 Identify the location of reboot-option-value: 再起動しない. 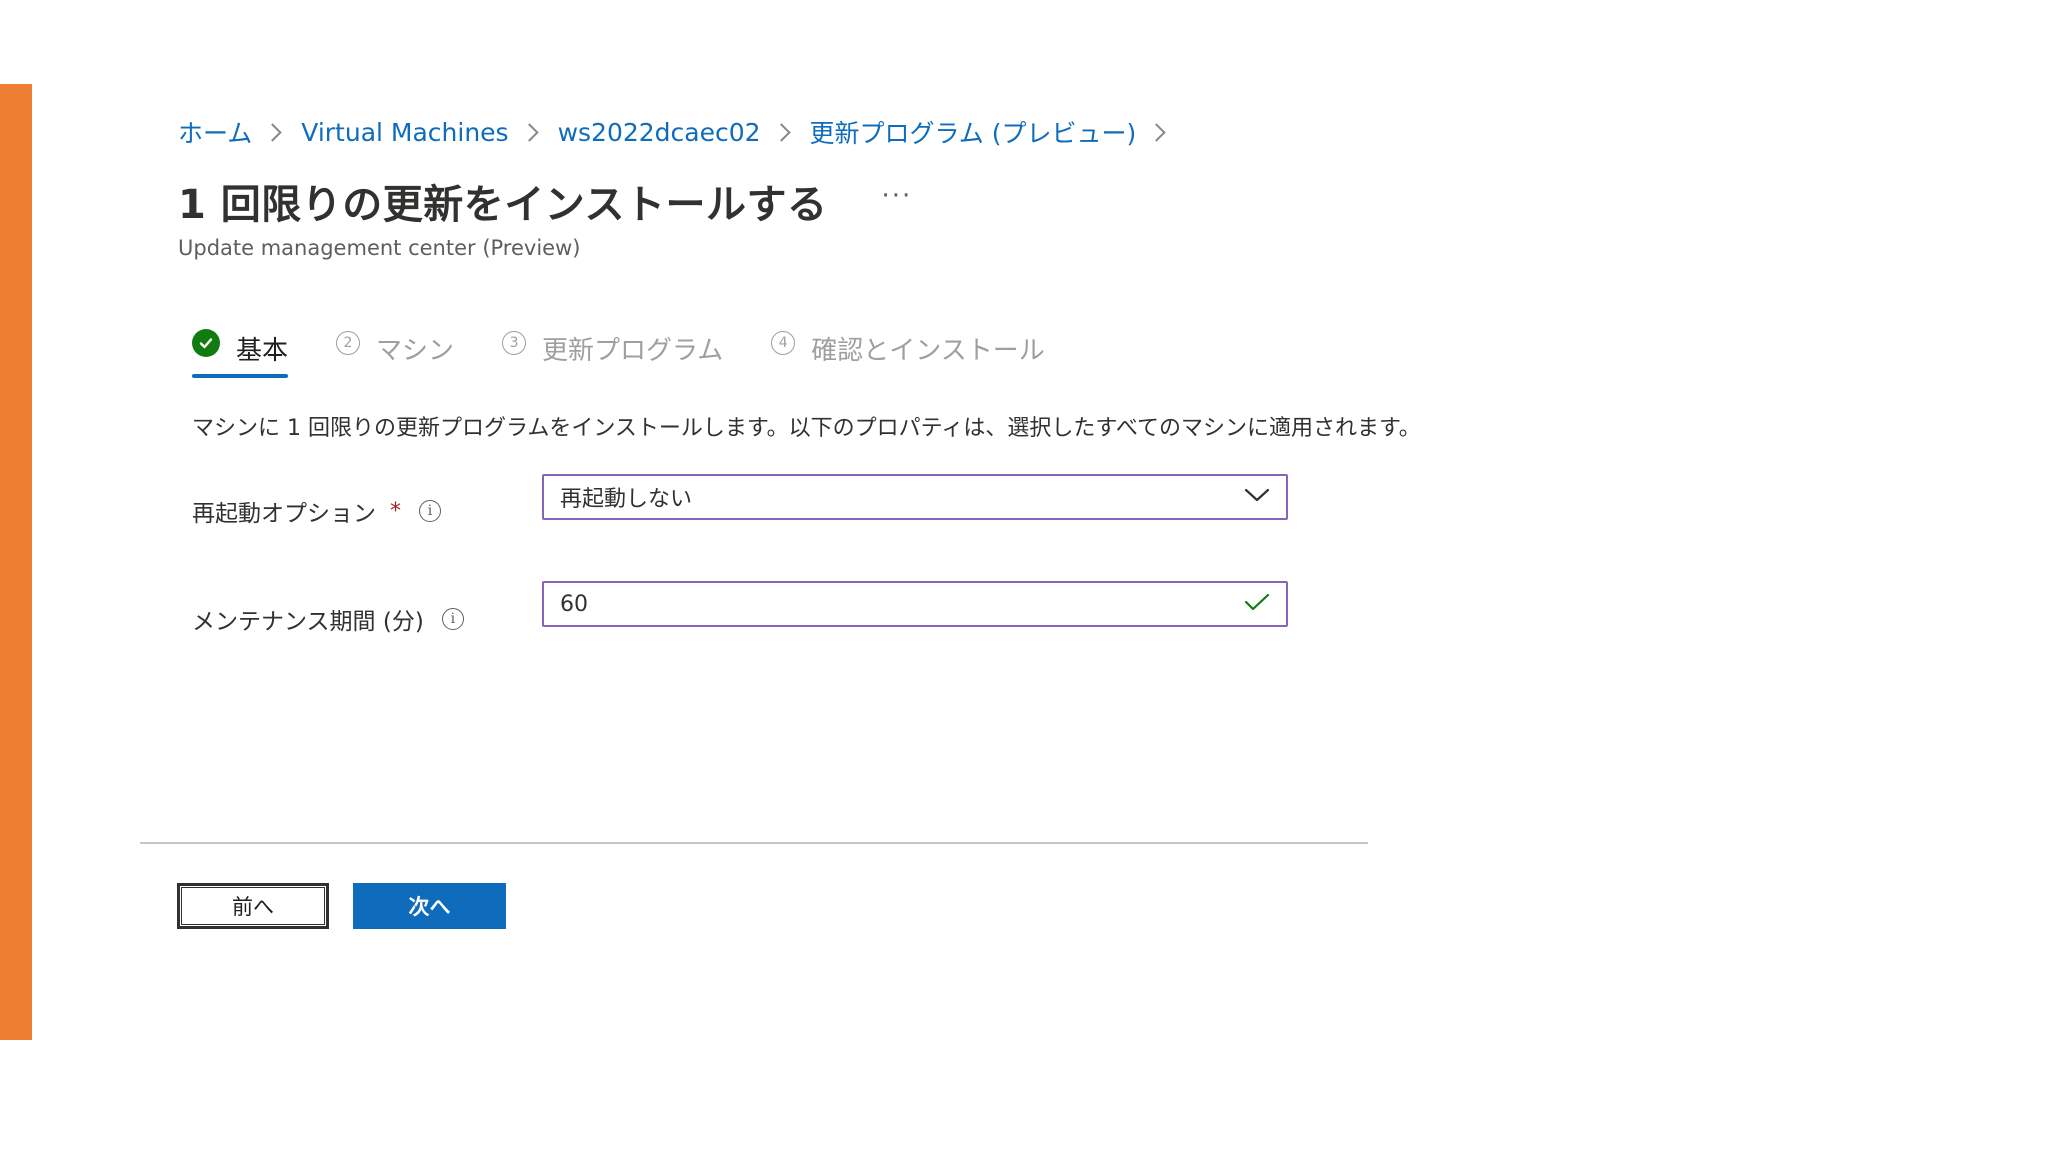
(626, 499).